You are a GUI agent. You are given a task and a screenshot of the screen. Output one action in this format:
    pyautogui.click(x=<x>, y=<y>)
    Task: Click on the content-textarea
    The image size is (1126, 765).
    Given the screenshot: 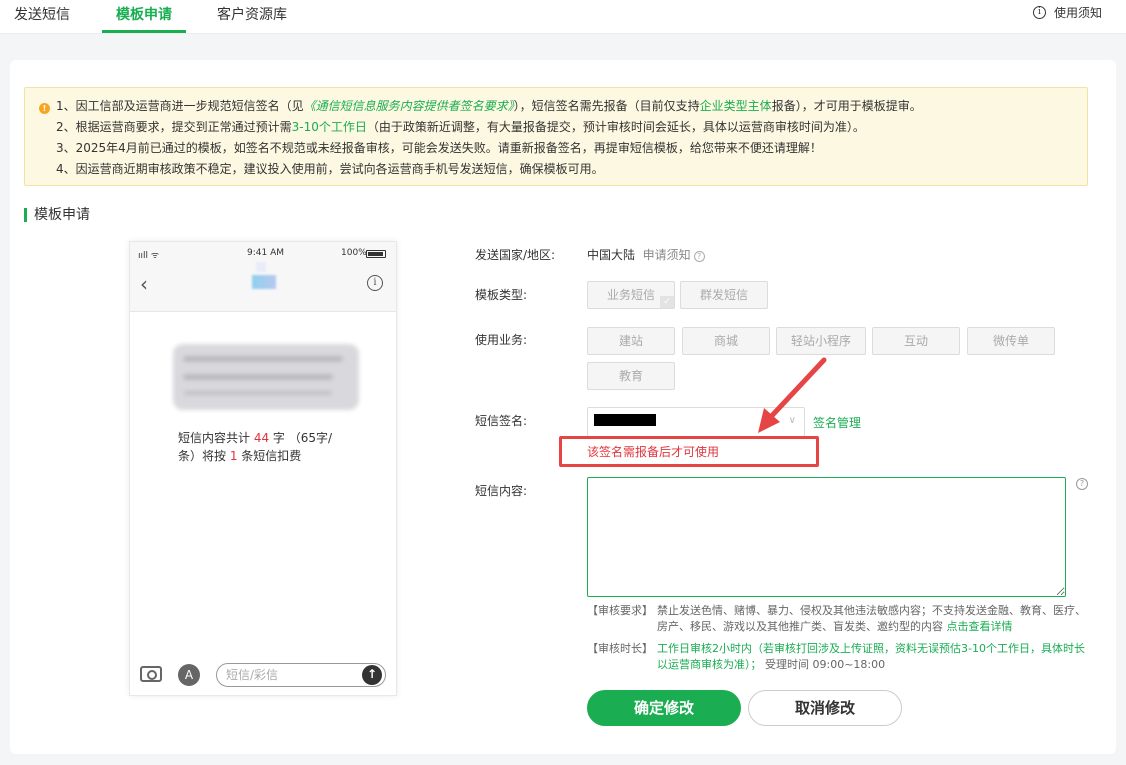 What is the action you would take?
    pyautogui.click(x=826, y=537)
    